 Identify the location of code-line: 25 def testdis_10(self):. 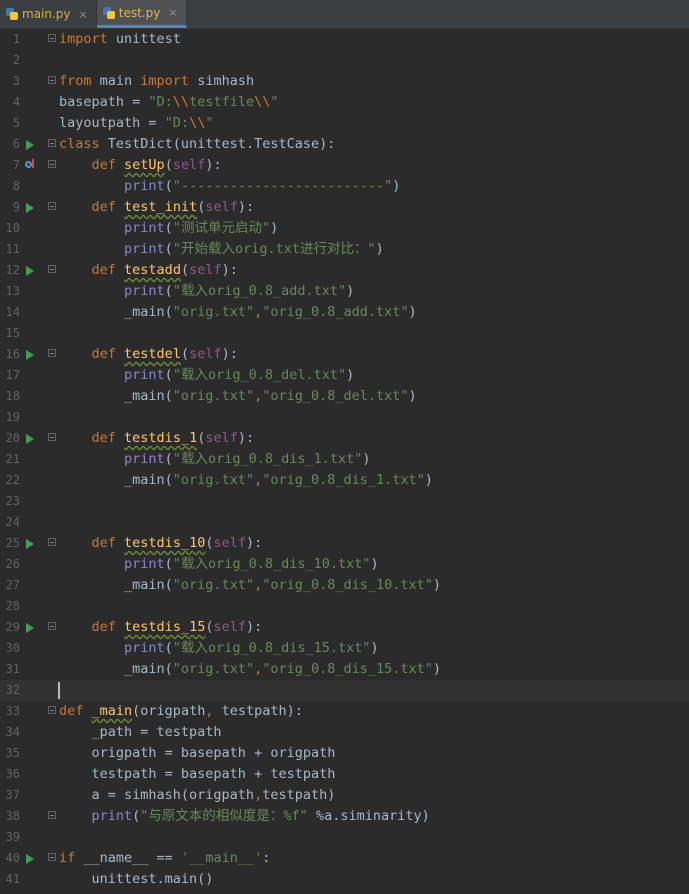
(344, 543).